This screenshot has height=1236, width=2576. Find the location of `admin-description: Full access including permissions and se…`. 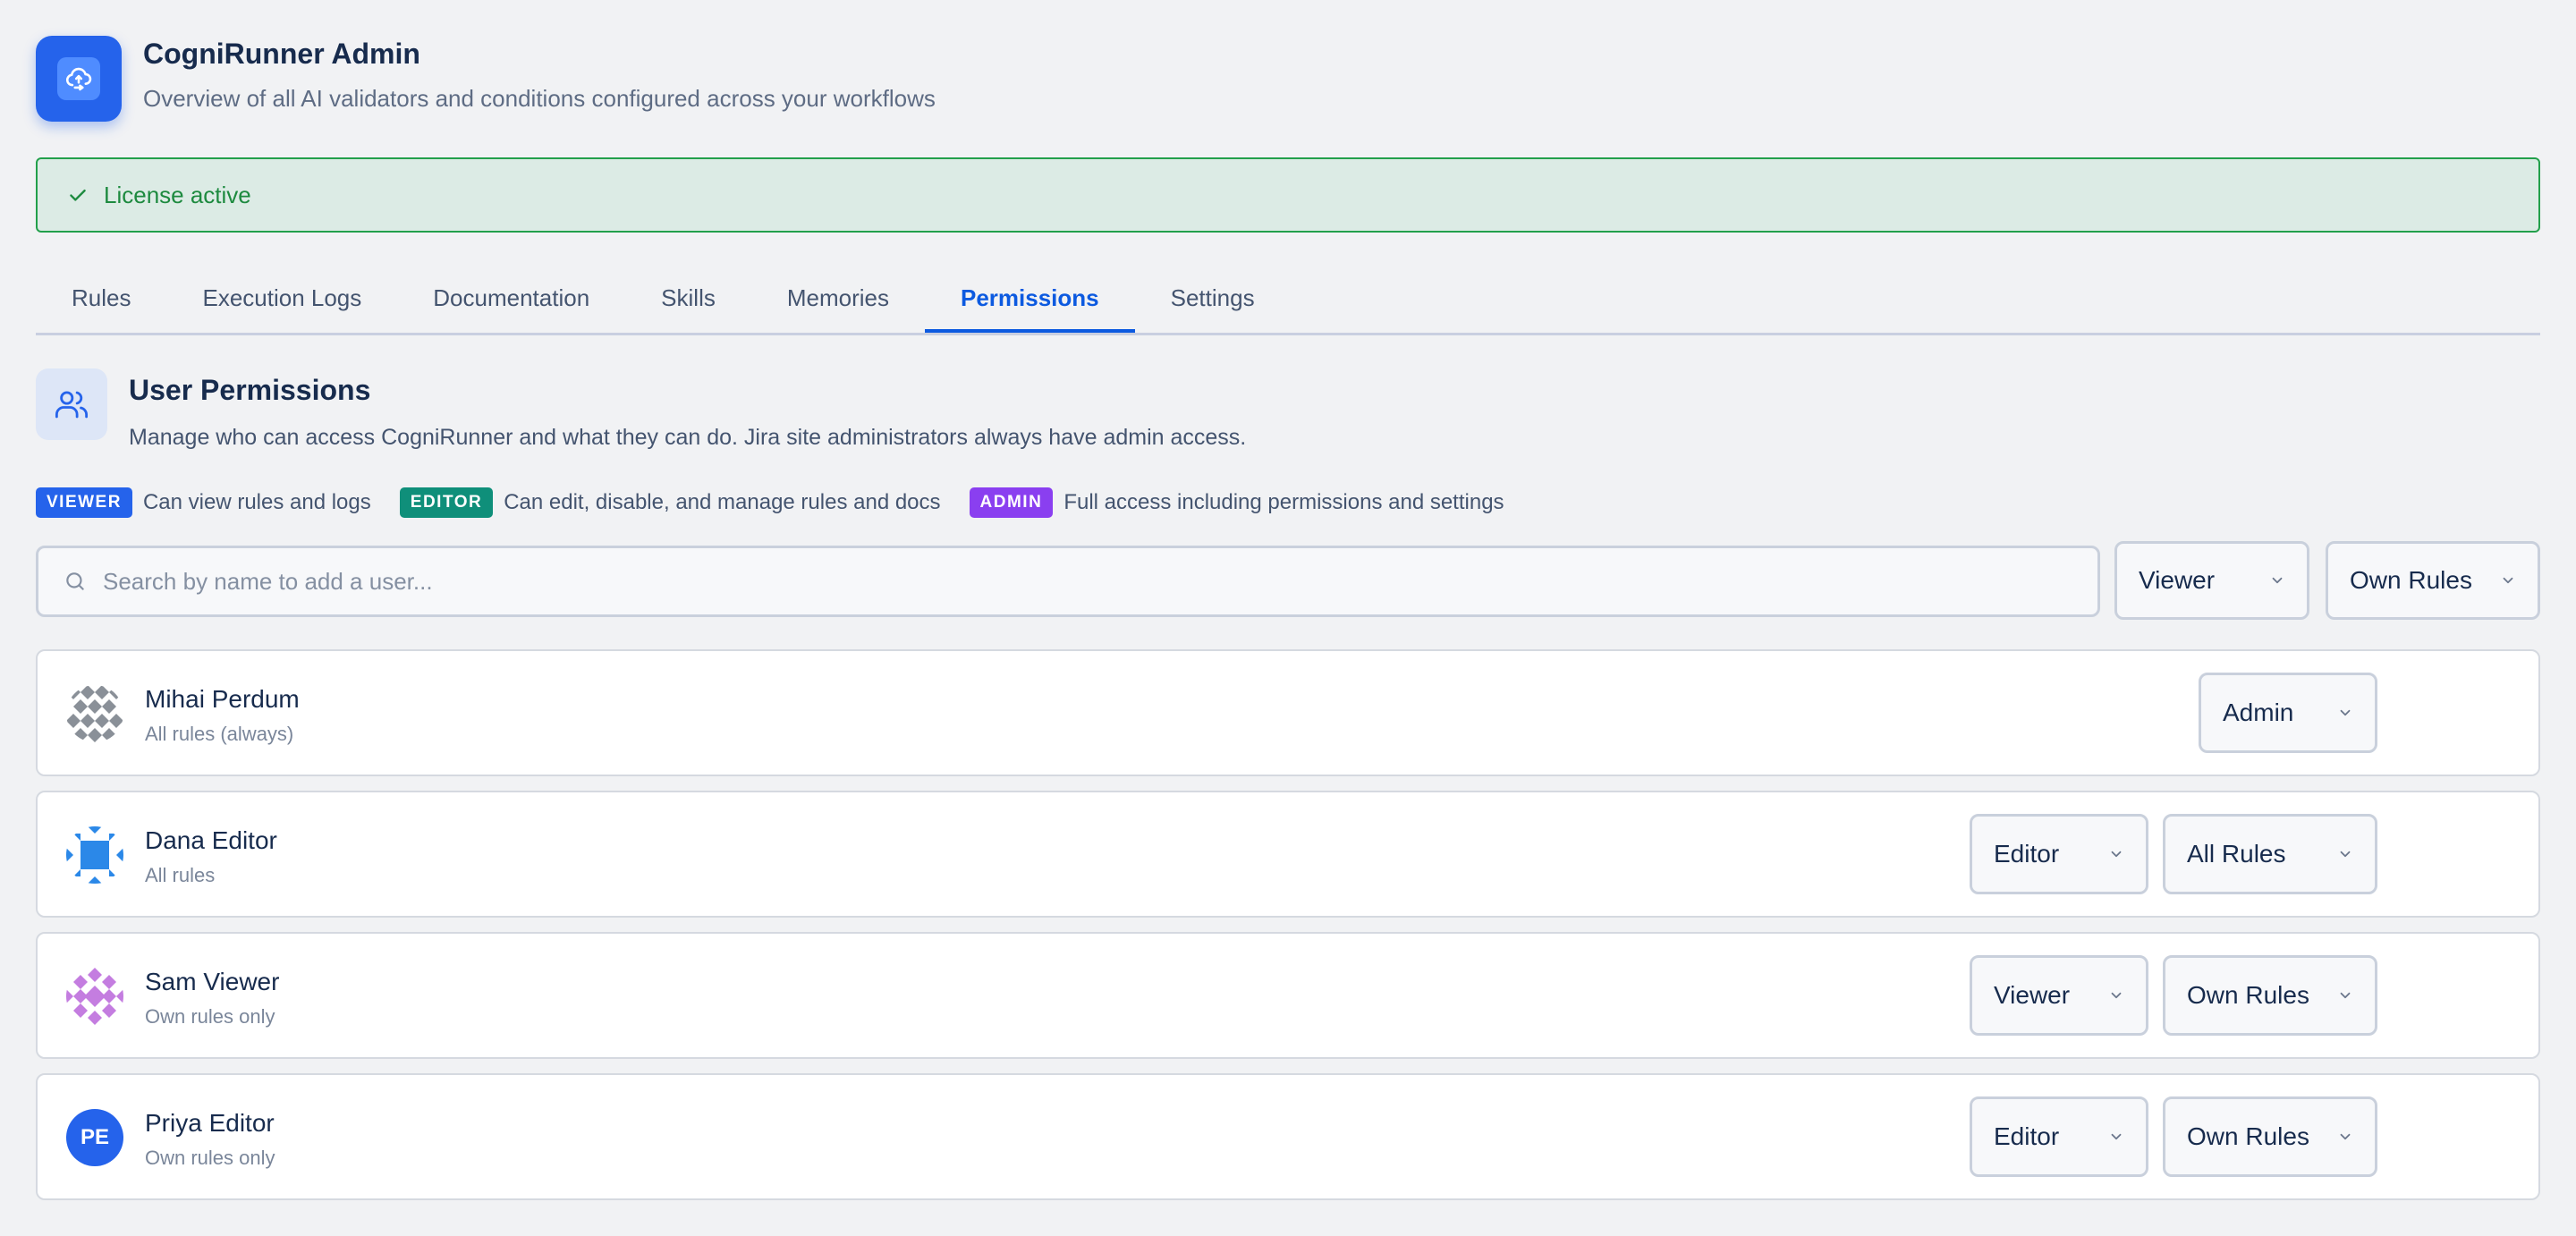

admin-description: Full access including permissions and se… is located at coordinates (1283, 502).